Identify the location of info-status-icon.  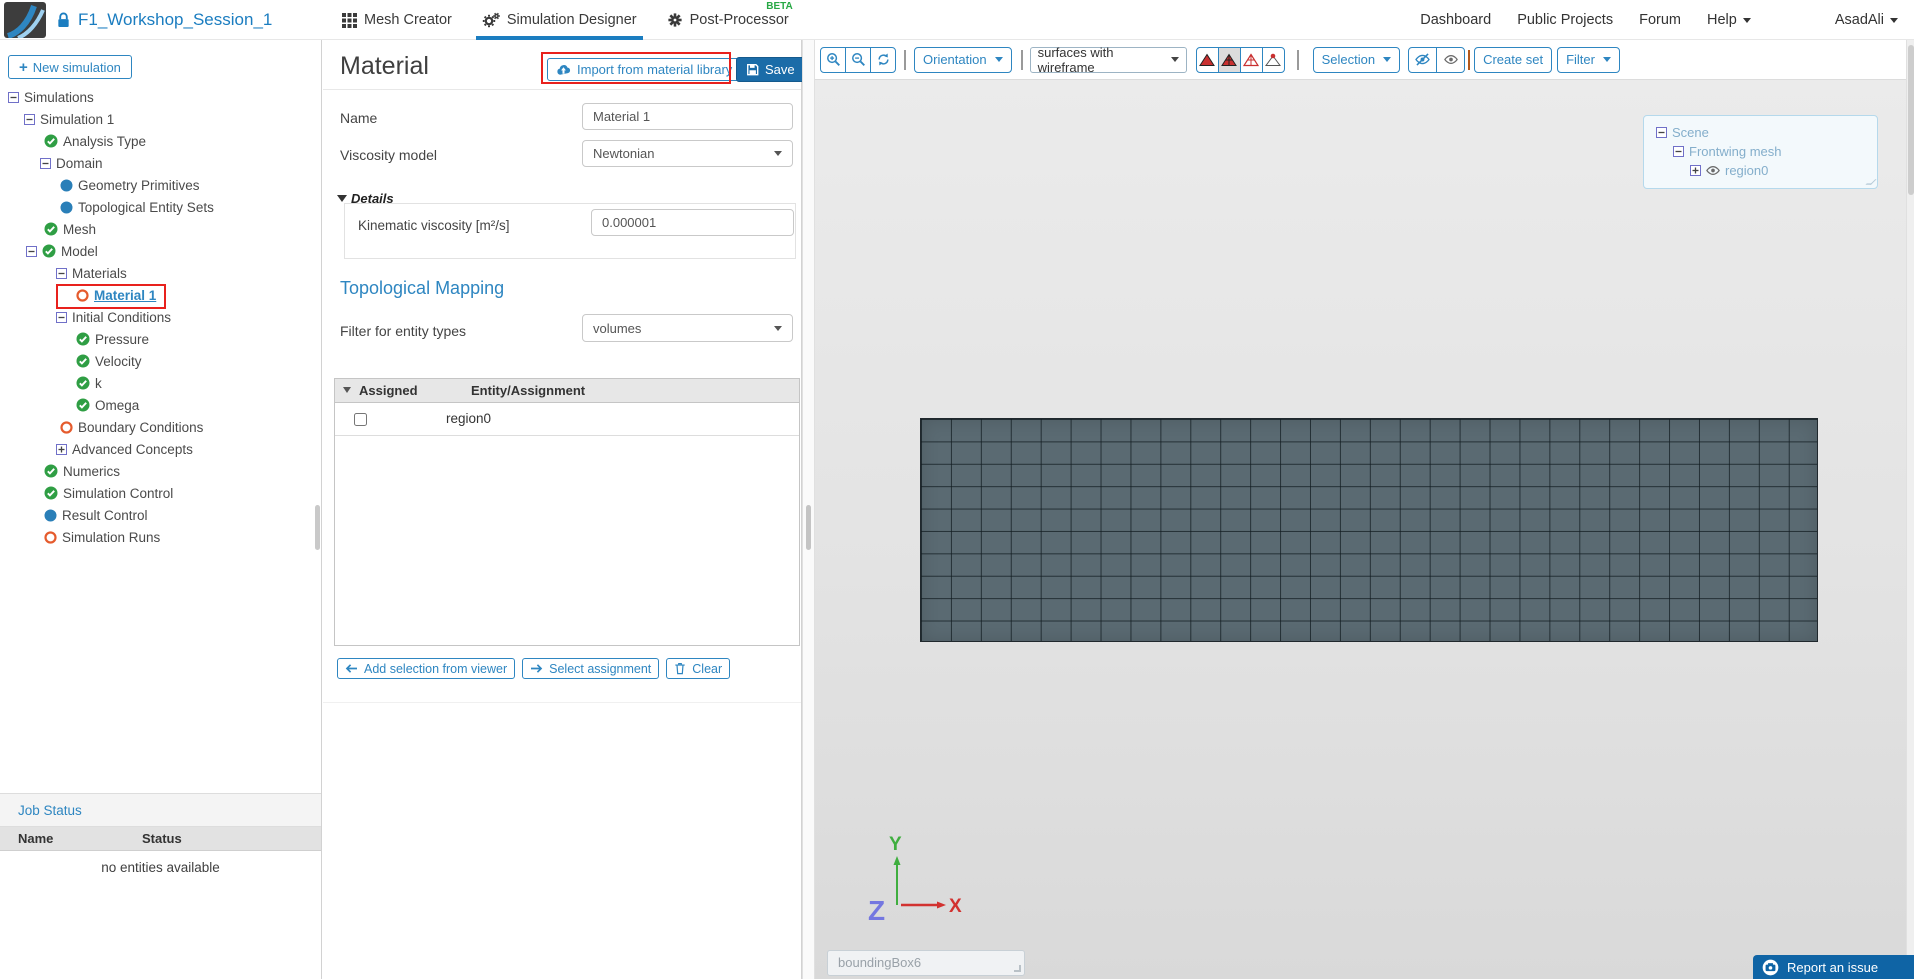
(66, 207).